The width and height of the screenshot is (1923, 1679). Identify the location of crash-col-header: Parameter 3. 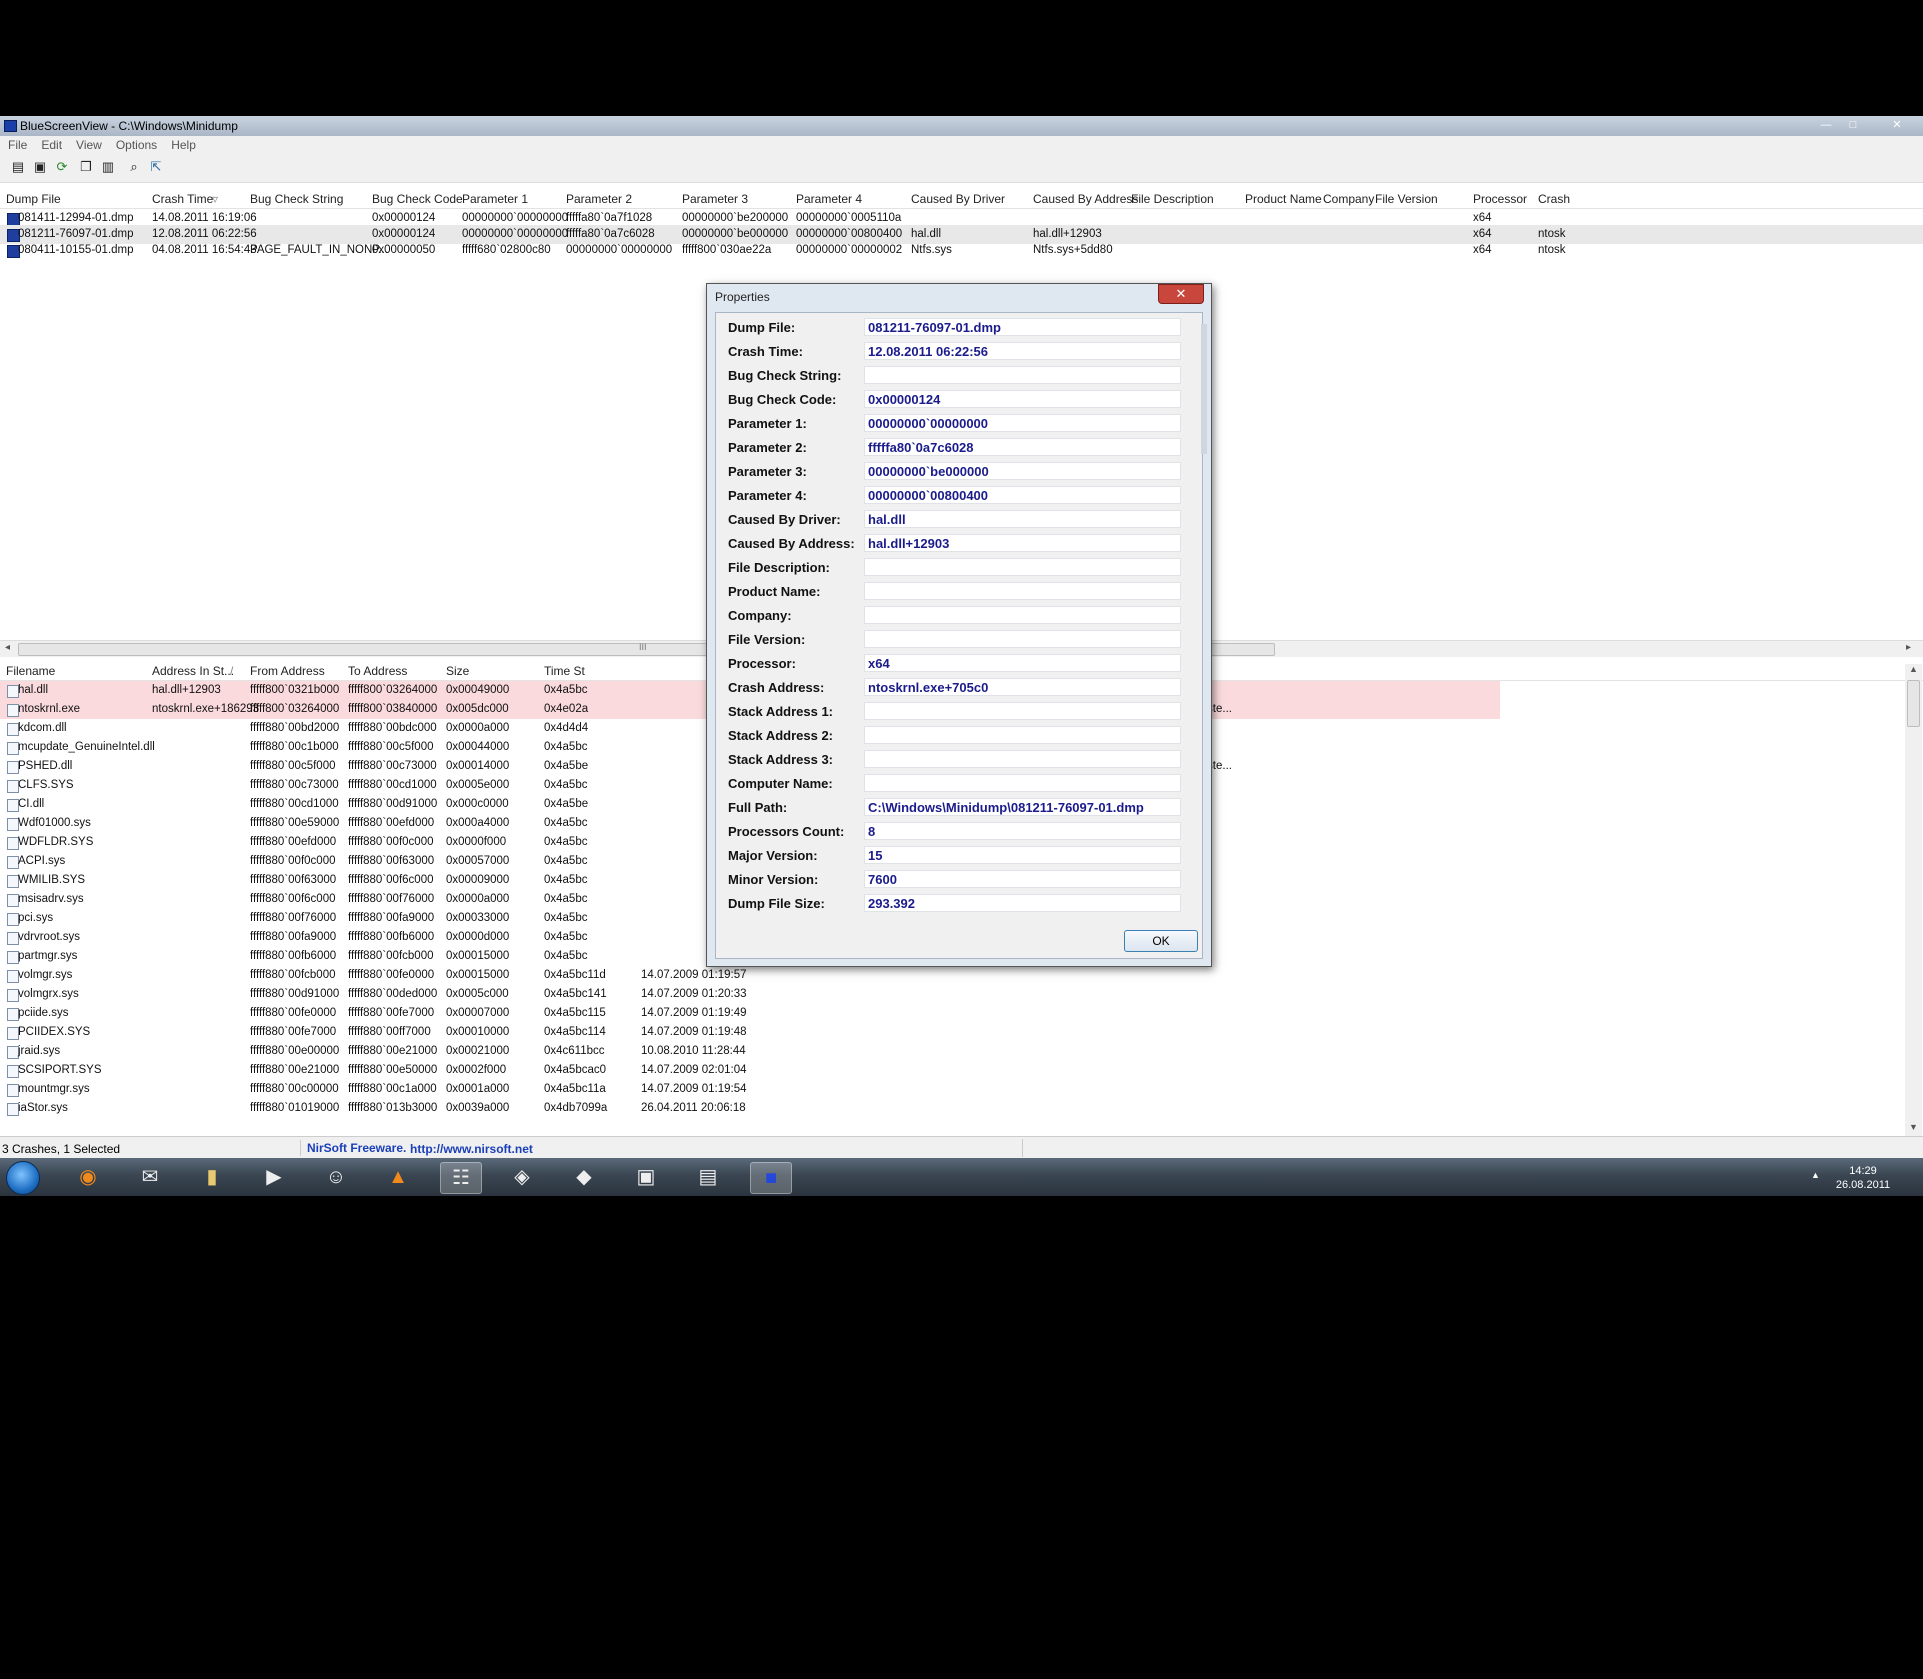
(715, 199).